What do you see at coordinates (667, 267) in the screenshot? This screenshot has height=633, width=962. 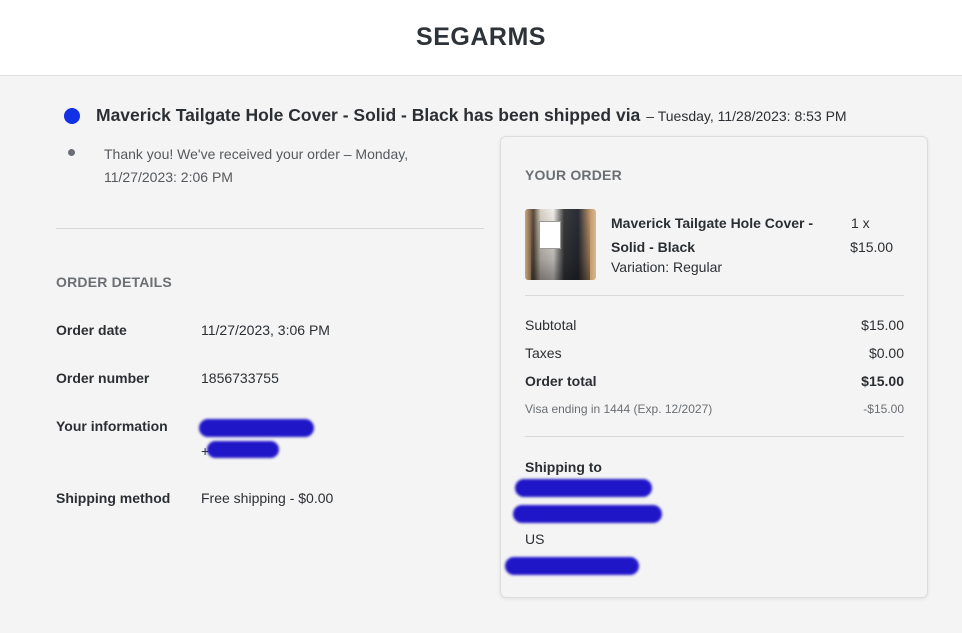 I see `product-variation: Variation: Regular` at bounding box center [667, 267].